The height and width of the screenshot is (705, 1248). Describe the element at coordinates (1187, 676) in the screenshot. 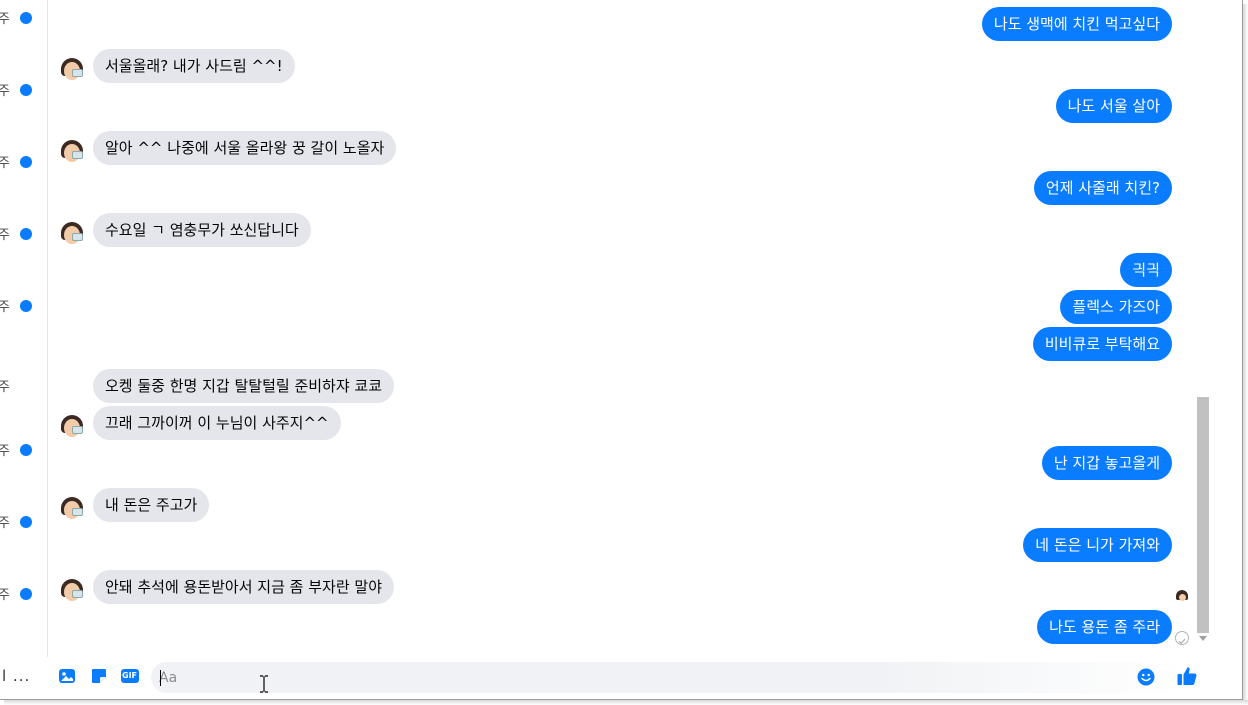

I see `thumbs-up-icon` at that location.